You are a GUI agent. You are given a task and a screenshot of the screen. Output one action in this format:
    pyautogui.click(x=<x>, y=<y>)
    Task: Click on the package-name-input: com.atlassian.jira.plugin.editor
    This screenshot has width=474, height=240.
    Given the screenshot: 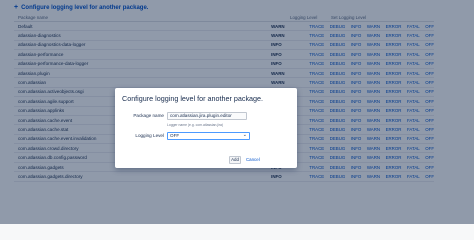 What is the action you would take?
    pyautogui.click(x=207, y=116)
    